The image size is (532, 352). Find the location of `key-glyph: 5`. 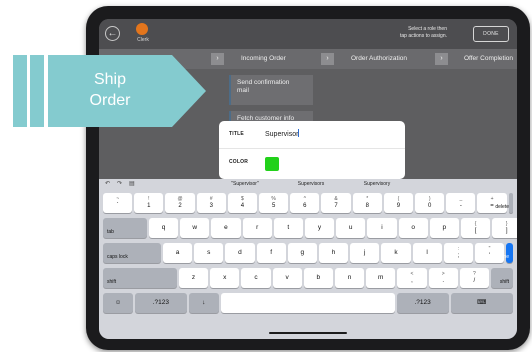

key-glyph: 5 is located at coordinates (273, 206).